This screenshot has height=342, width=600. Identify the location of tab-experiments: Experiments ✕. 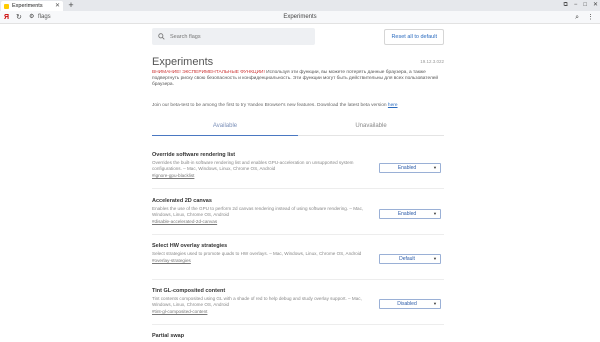
(32, 6).